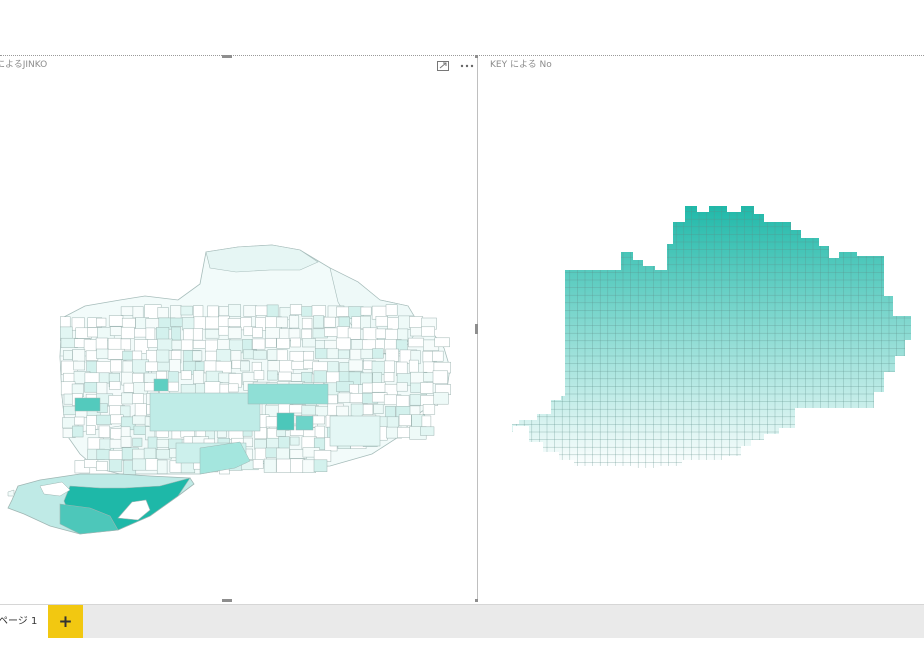 Image resolution: width=924 pixels, height=660 pixels. Describe the element at coordinates (476, 600) in the screenshot. I see `resize-corner-bottom-right` at that location.